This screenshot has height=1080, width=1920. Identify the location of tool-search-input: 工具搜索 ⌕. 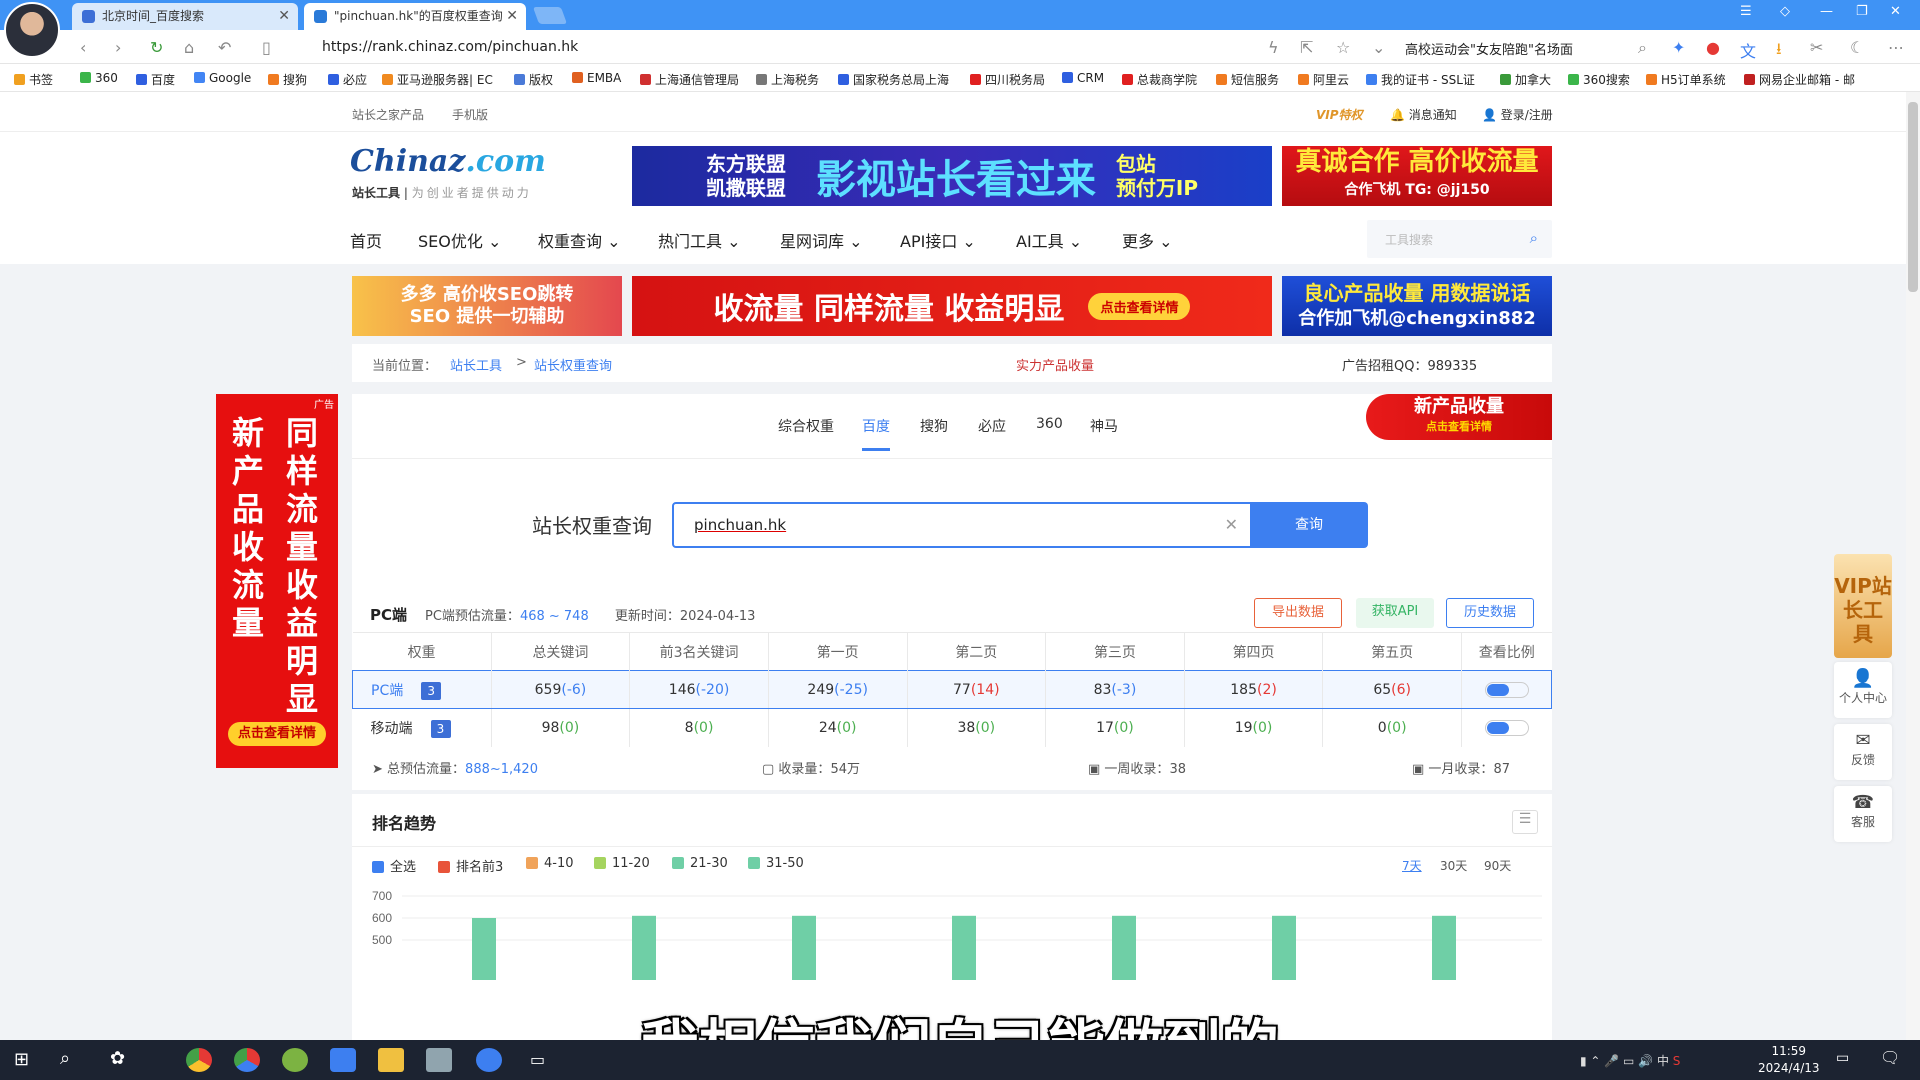
(1459, 239).